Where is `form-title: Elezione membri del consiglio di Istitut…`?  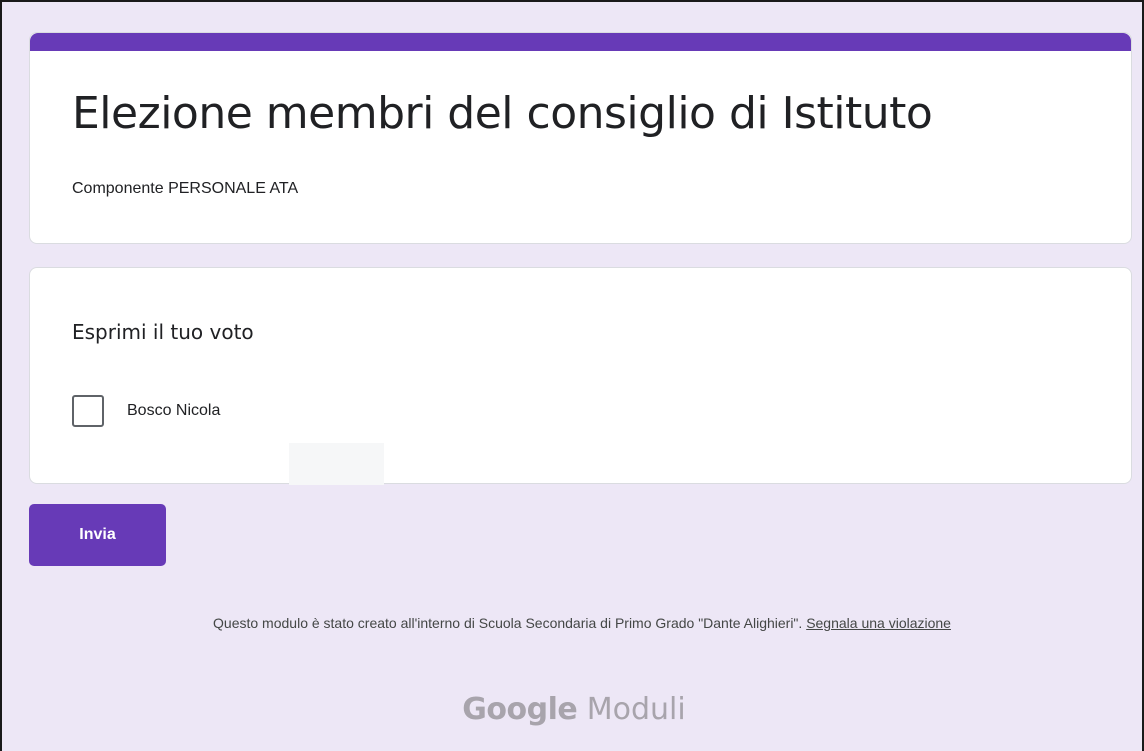 form-title: Elezione membri del consiglio di Istitut… is located at coordinates (502, 113).